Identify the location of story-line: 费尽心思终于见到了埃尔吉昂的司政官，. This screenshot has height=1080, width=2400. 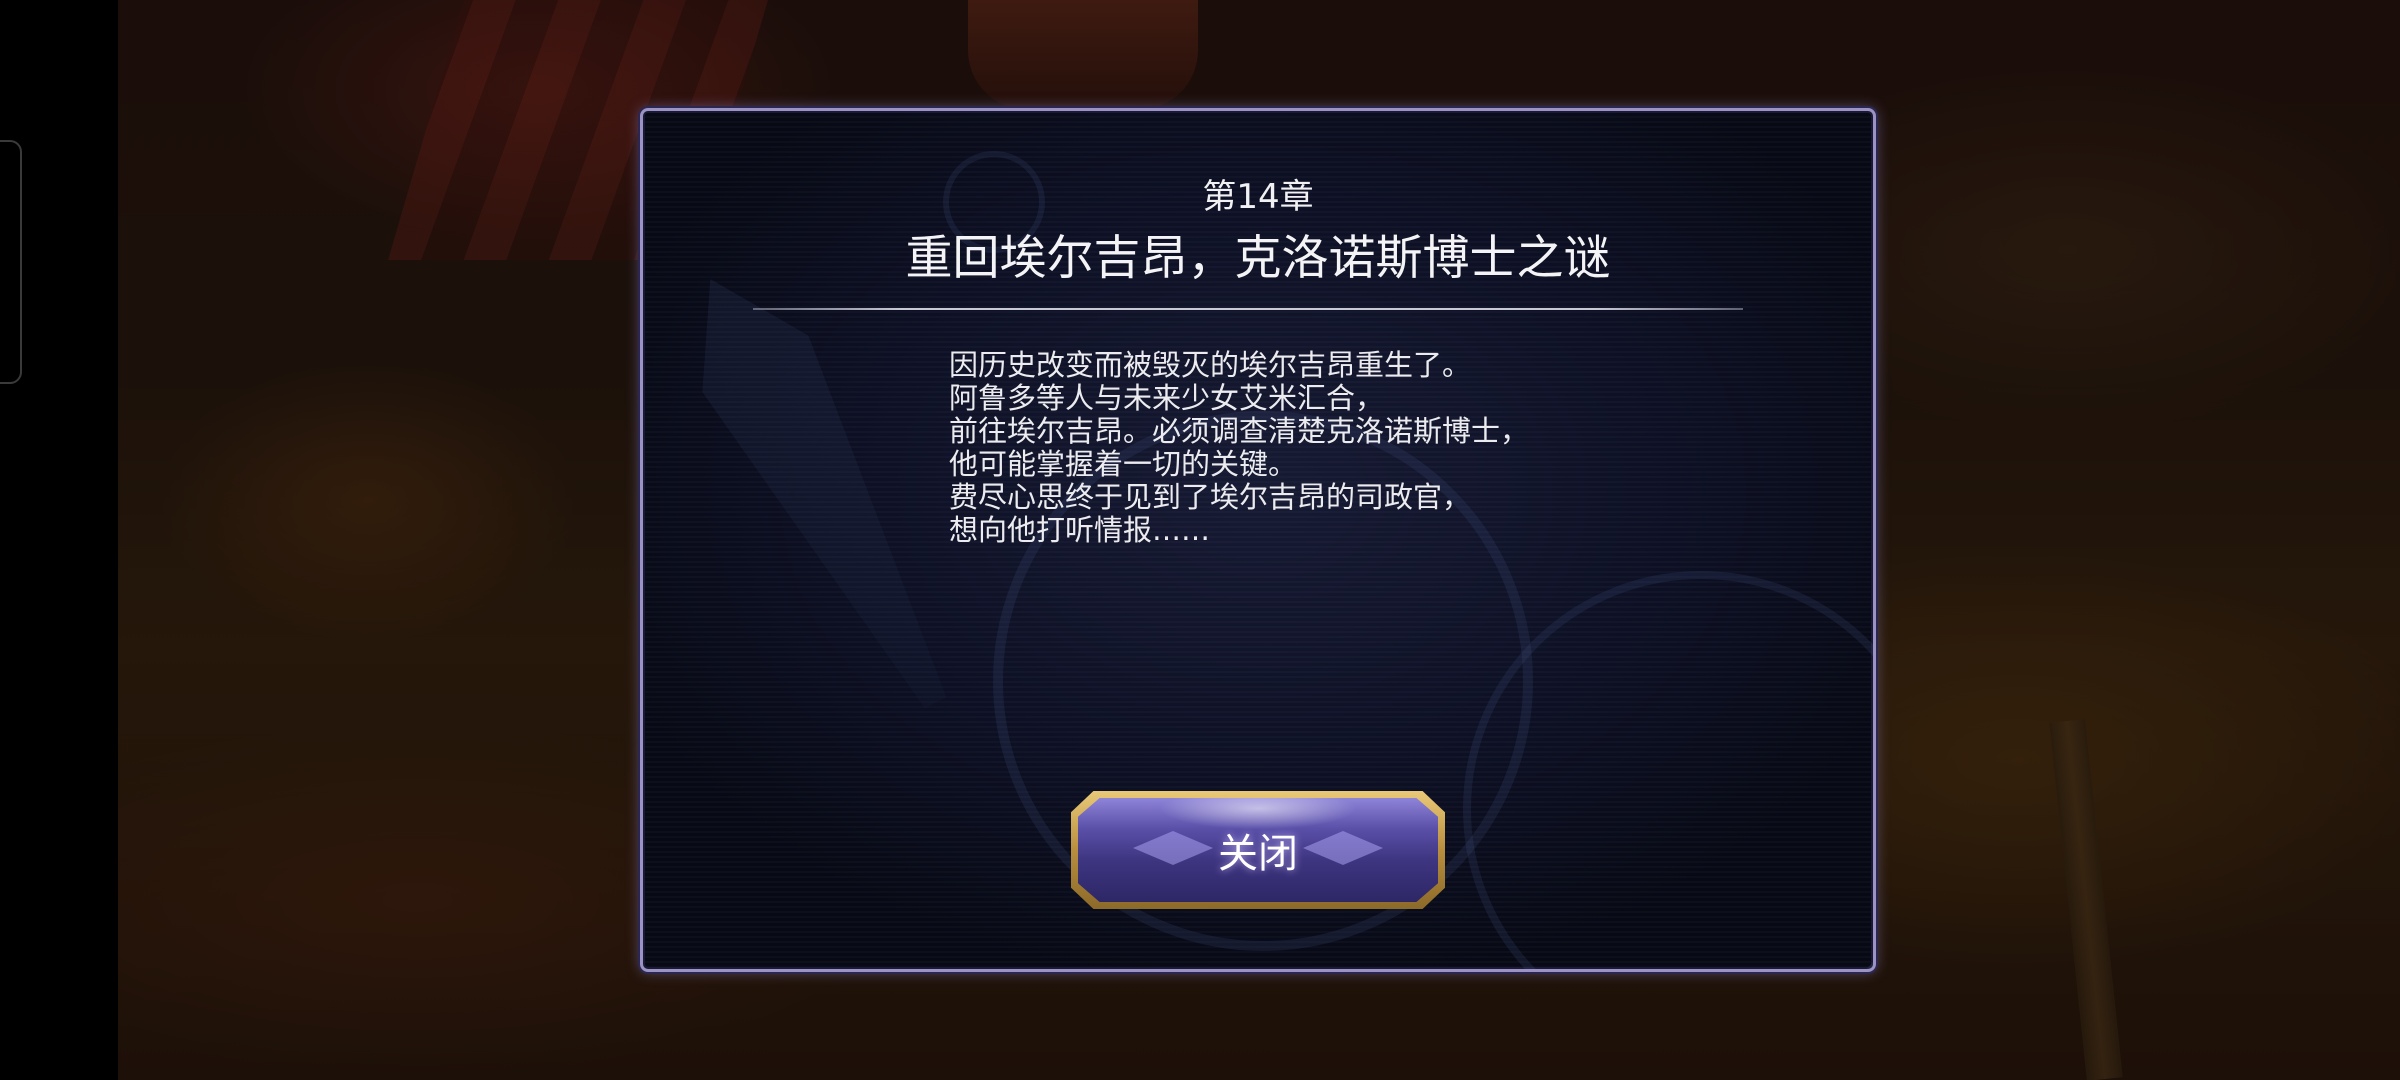
(1210, 497).